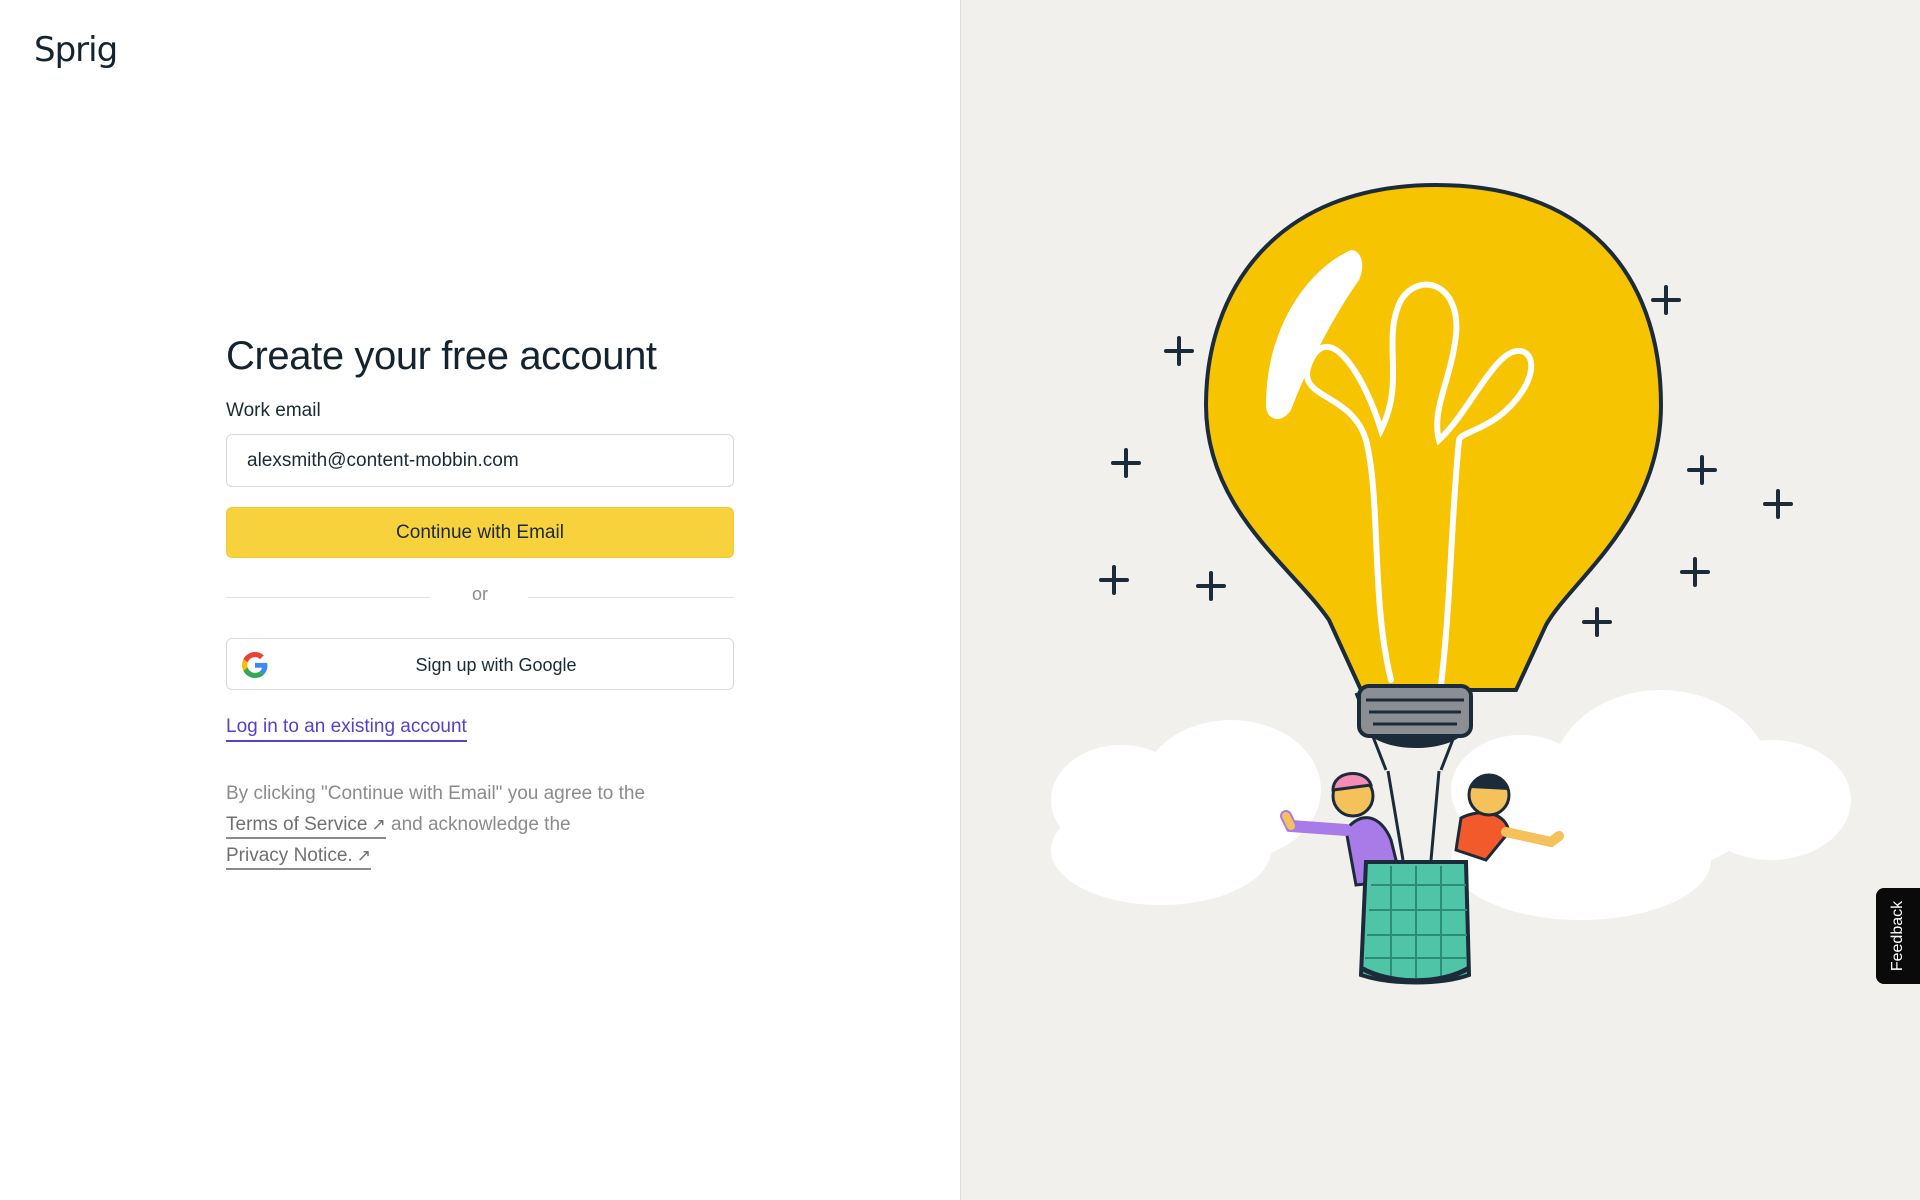 The width and height of the screenshot is (1920, 1200). What do you see at coordinates (1415, 922) in the screenshot?
I see `balloon-basket` at bounding box center [1415, 922].